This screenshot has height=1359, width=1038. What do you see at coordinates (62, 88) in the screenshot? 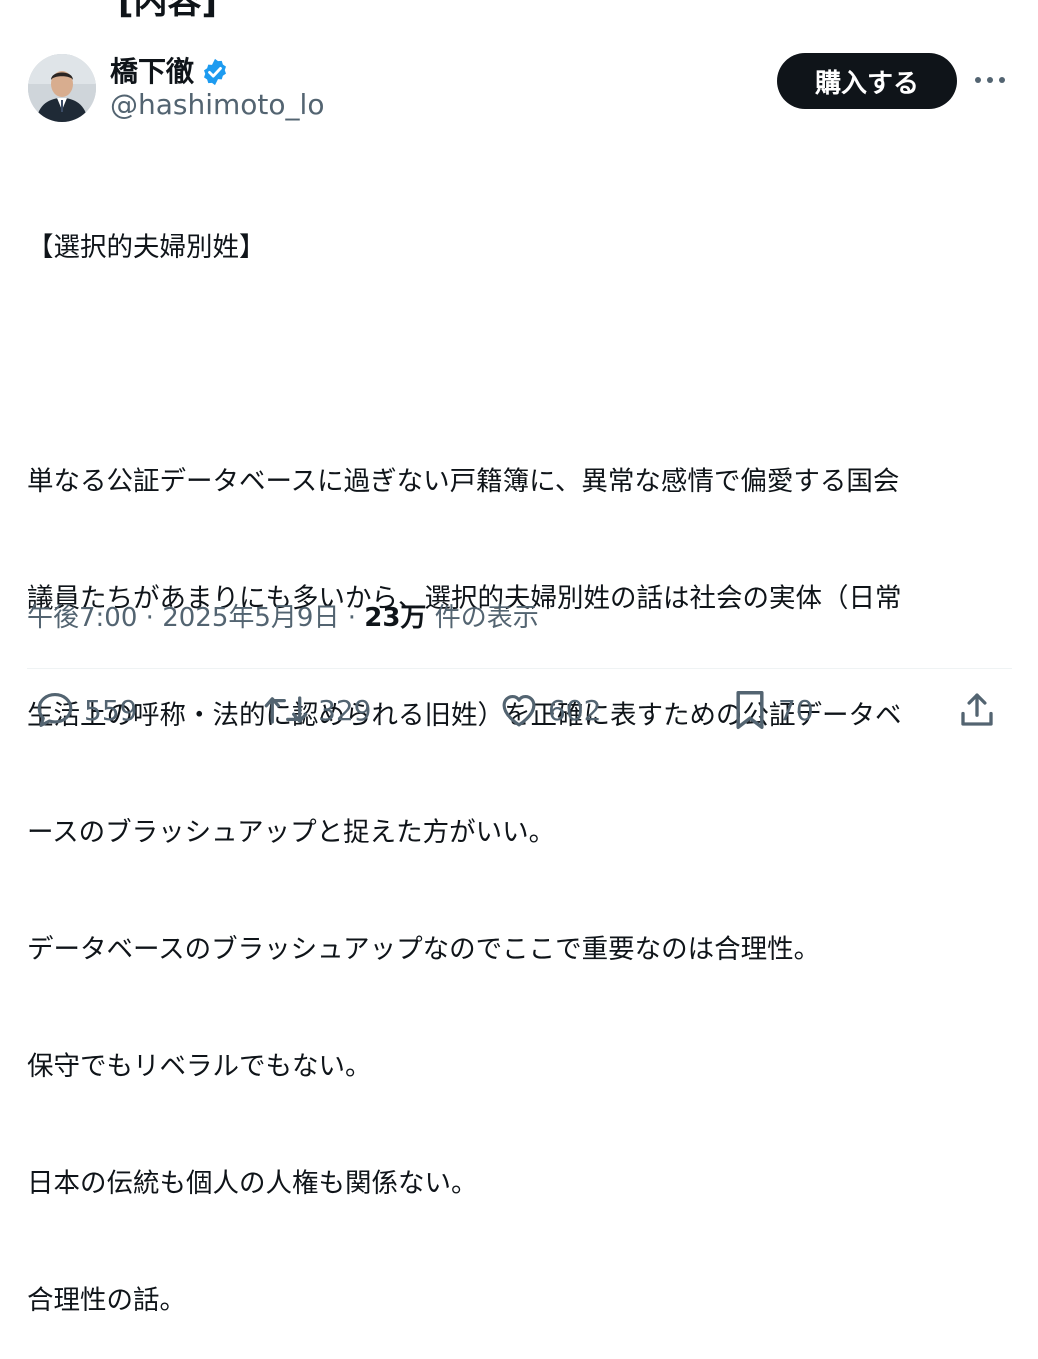
I see `avatar` at bounding box center [62, 88].